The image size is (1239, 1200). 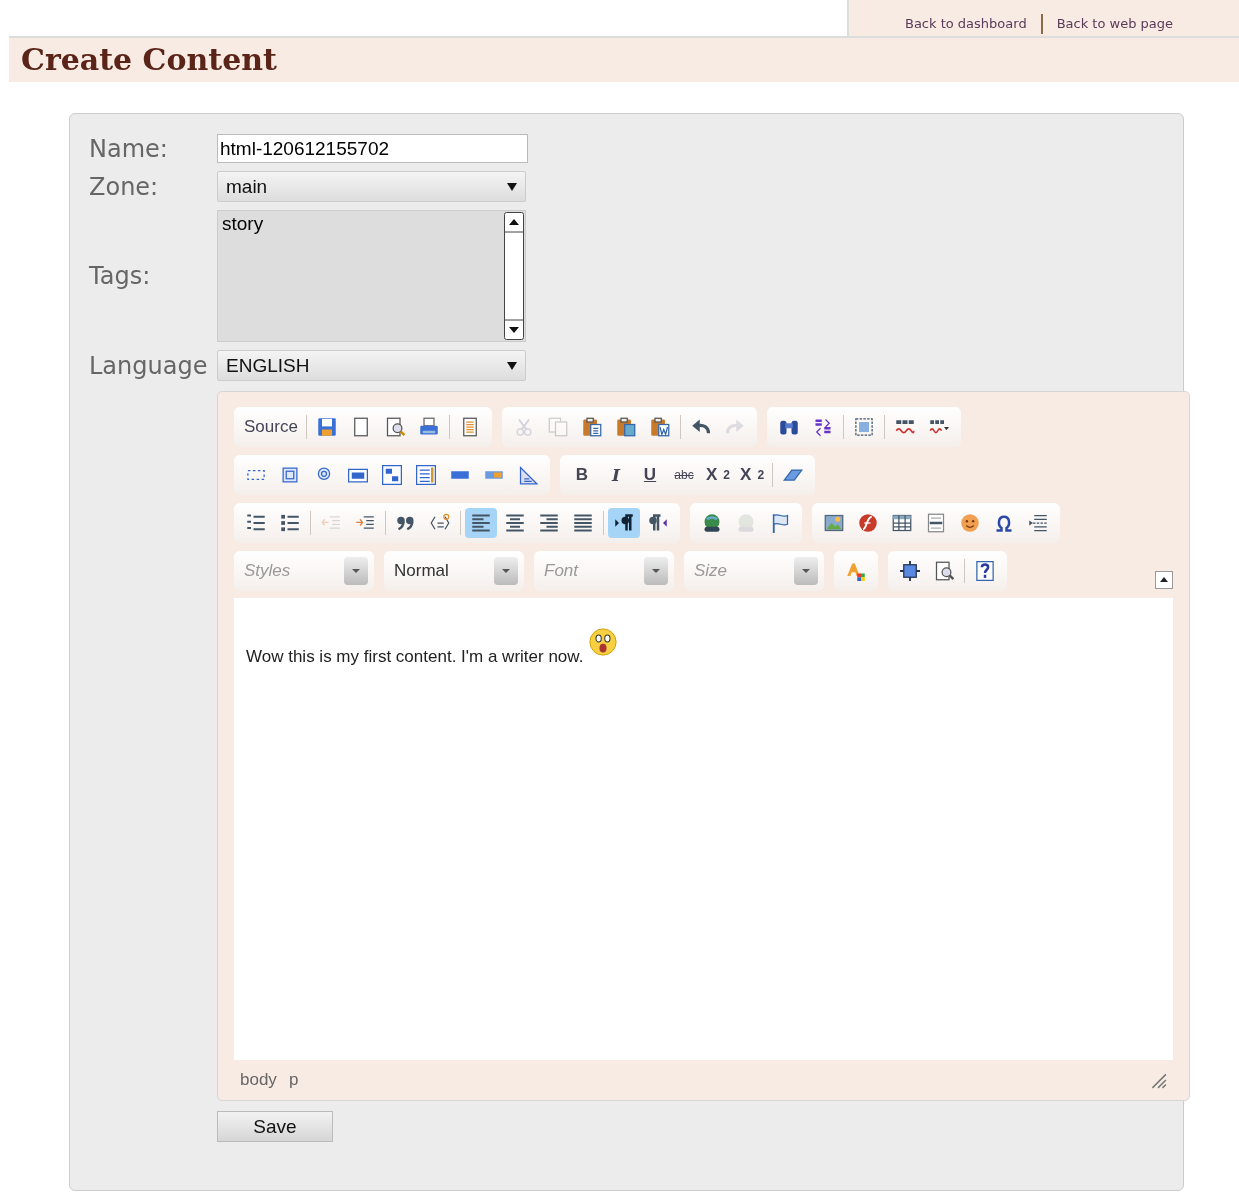 What do you see at coordinates (1164, 580) in the screenshot?
I see `collapse-toolbar-button` at bounding box center [1164, 580].